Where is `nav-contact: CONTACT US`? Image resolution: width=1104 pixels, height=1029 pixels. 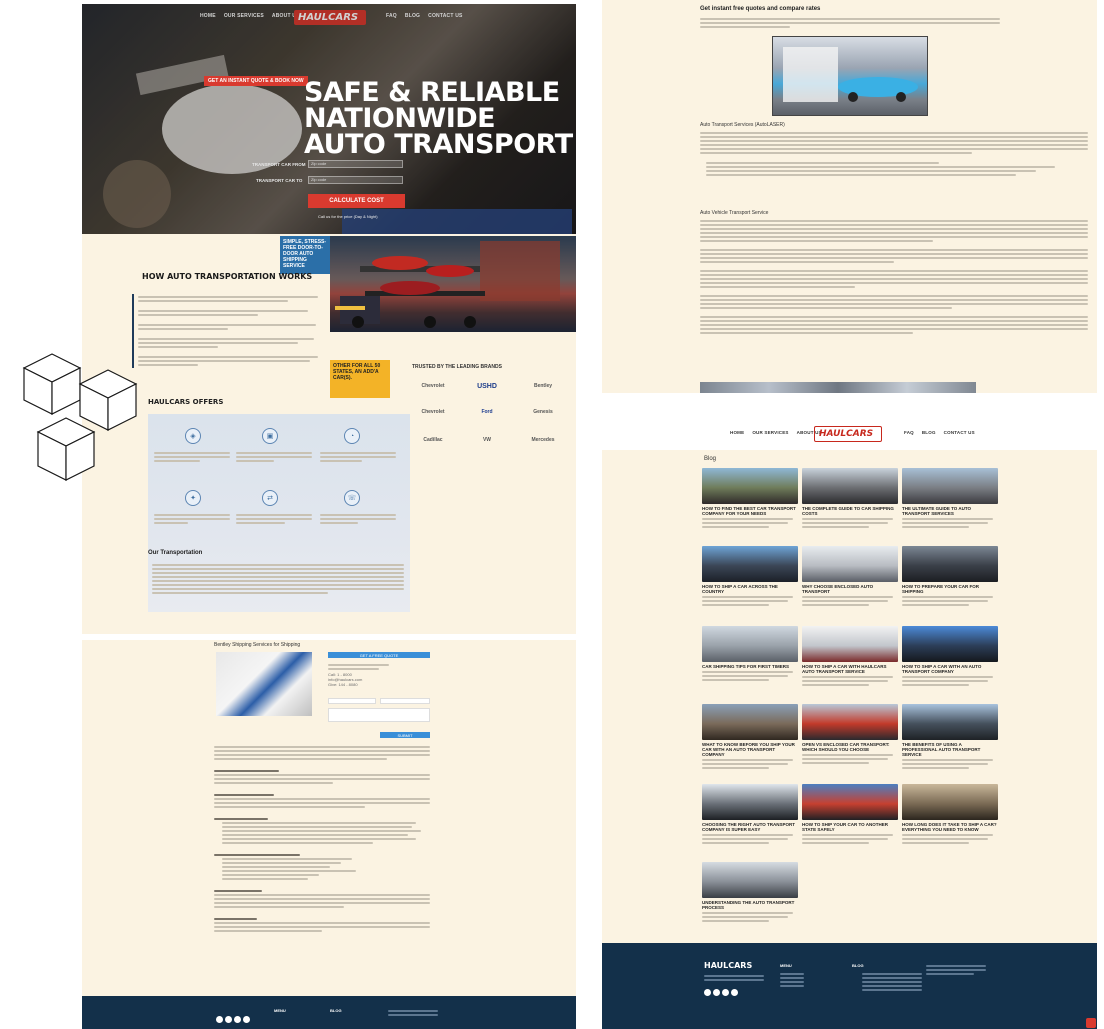
nav-contact: CONTACT US is located at coordinates (959, 432).